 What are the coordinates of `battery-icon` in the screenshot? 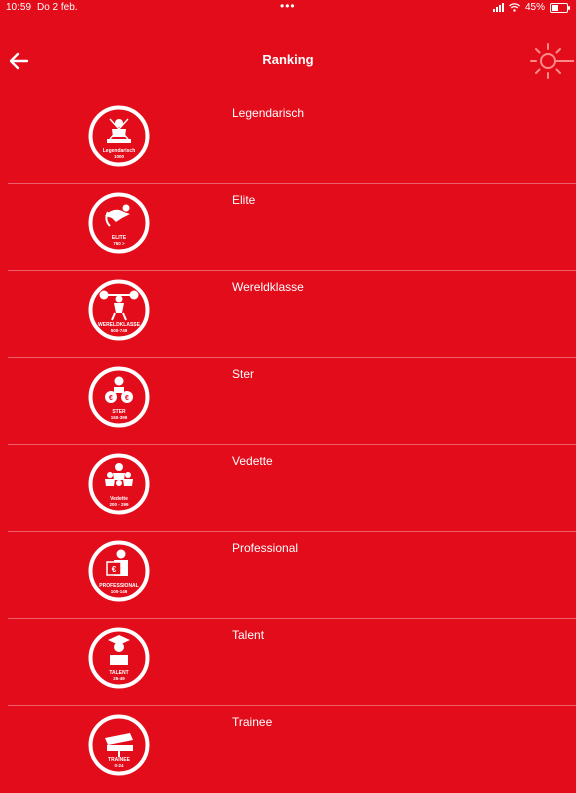 It's located at (560, 7).